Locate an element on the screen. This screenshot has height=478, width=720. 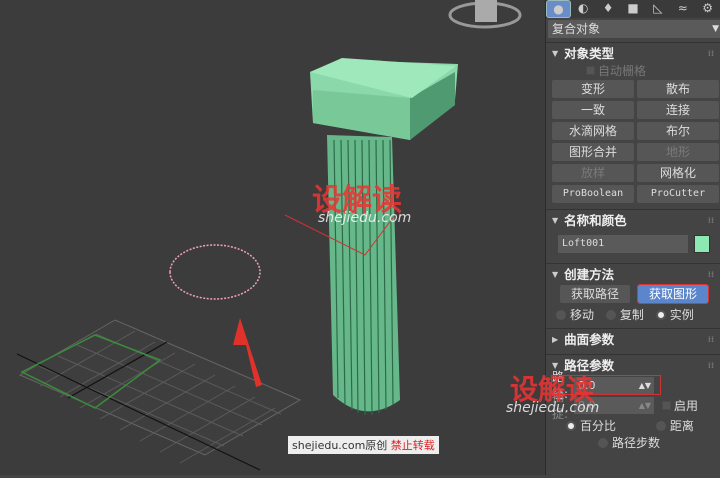
rollout-title: 对象类型 is located at coordinates (589, 53).